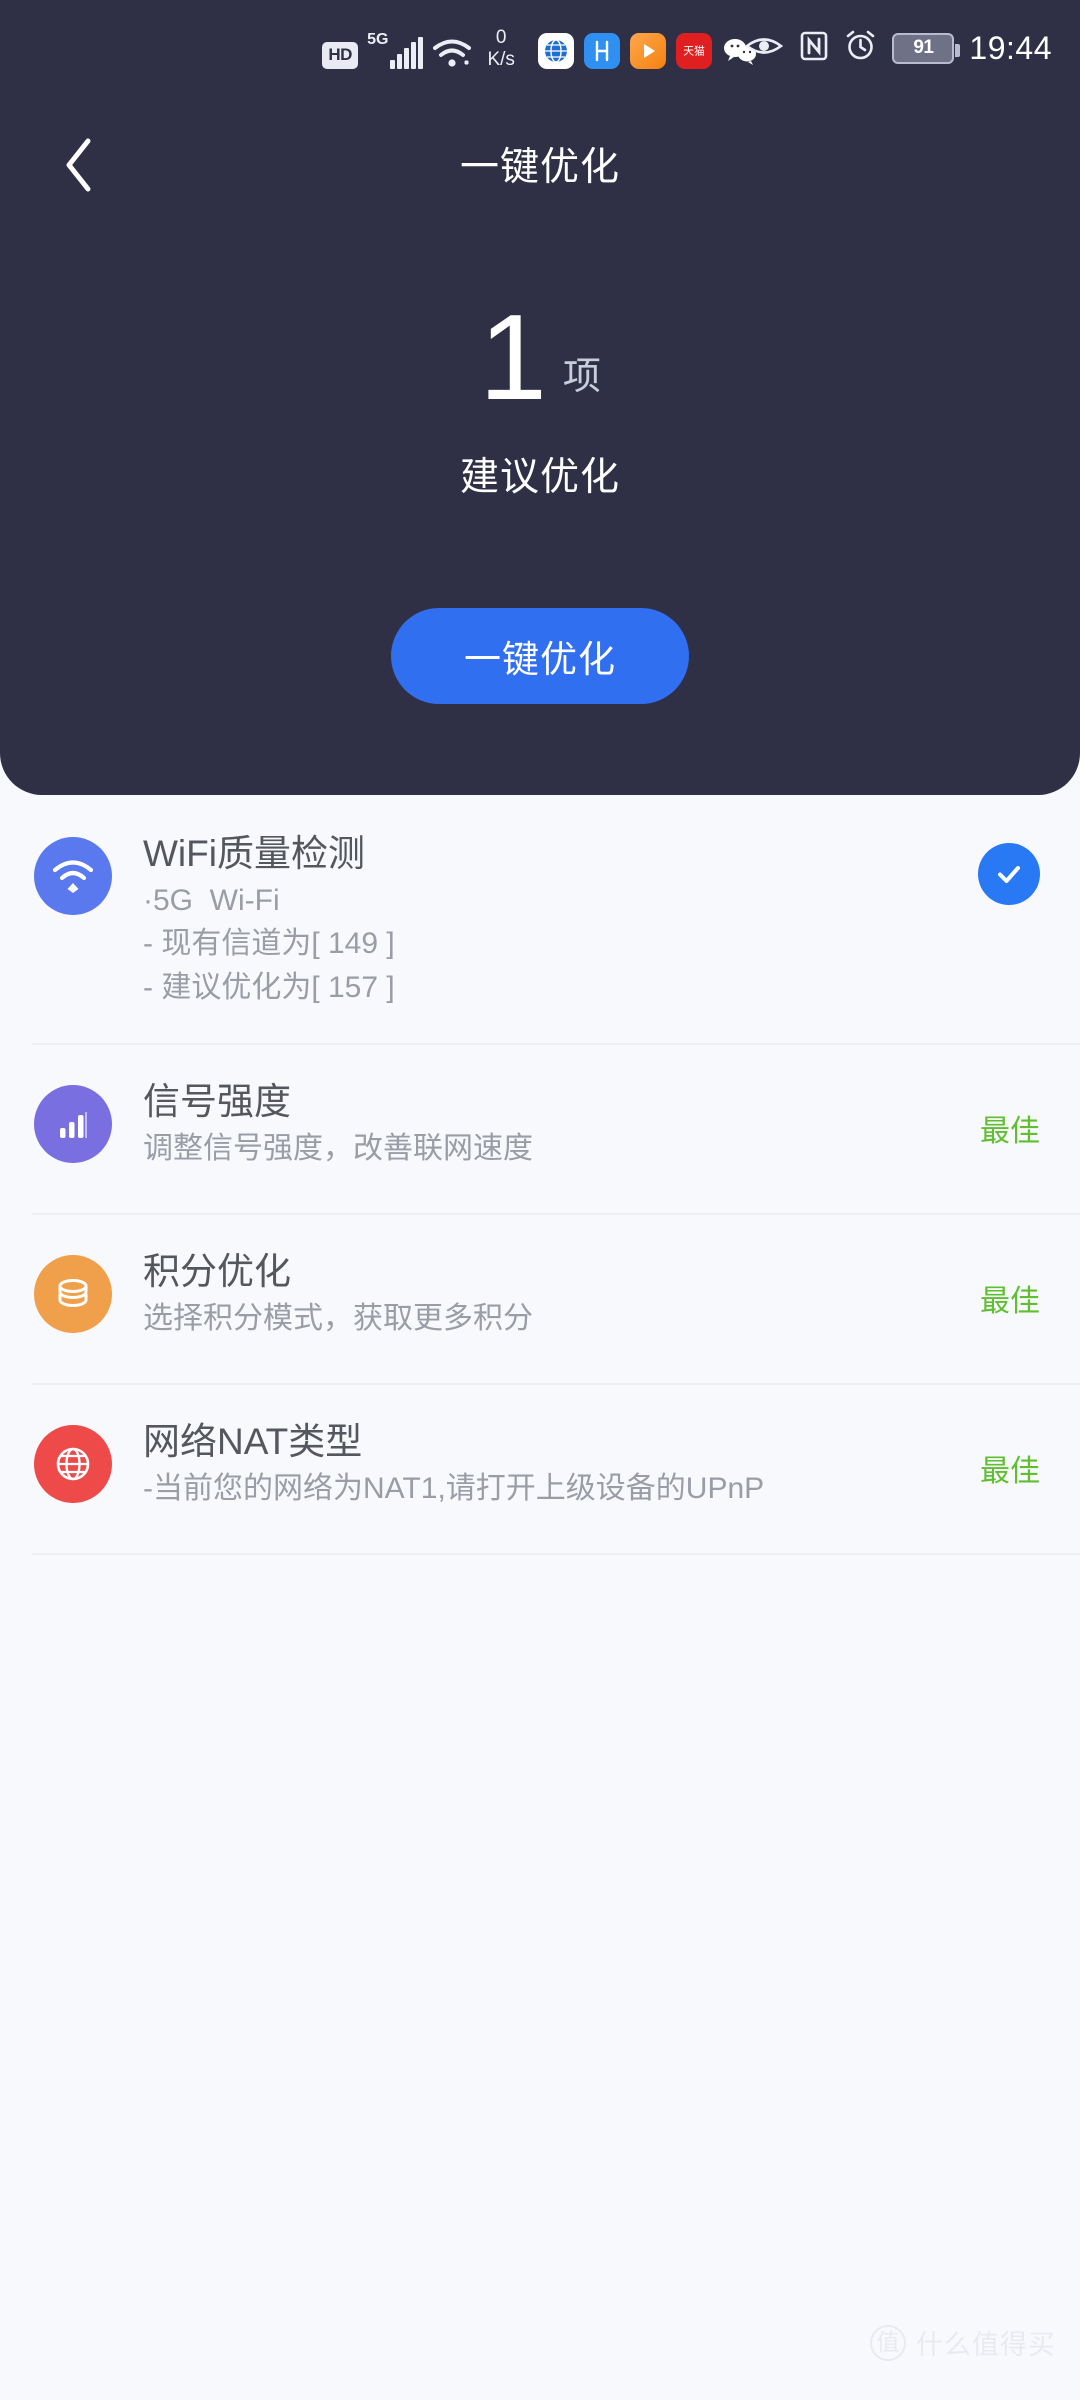 The image size is (1080, 2400). What do you see at coordinates (986, 2345) in the screenshot?
I see `watermark-label: 什么值得买` at bounding box center [986, 2345].